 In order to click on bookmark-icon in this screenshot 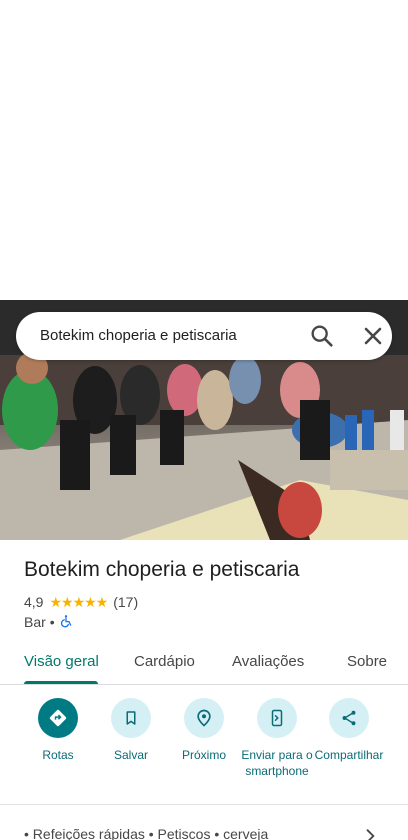, I will do `click(131, 718)`.